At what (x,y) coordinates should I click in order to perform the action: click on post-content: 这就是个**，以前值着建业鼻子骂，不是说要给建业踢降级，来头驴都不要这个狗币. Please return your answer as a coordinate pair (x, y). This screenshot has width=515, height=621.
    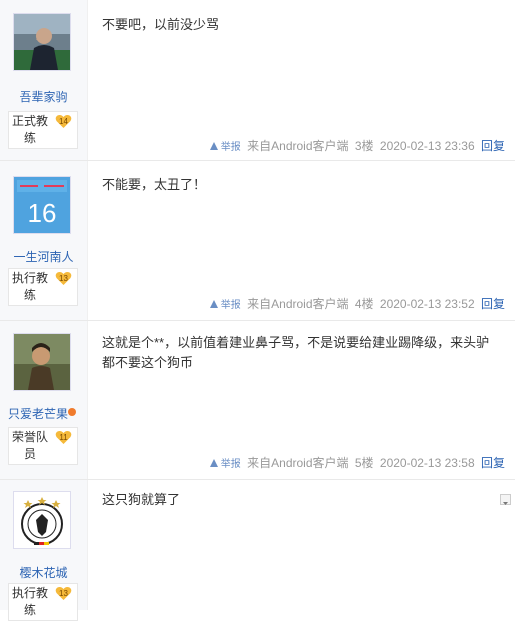
    Looking at the image, I should click on (296, 352).